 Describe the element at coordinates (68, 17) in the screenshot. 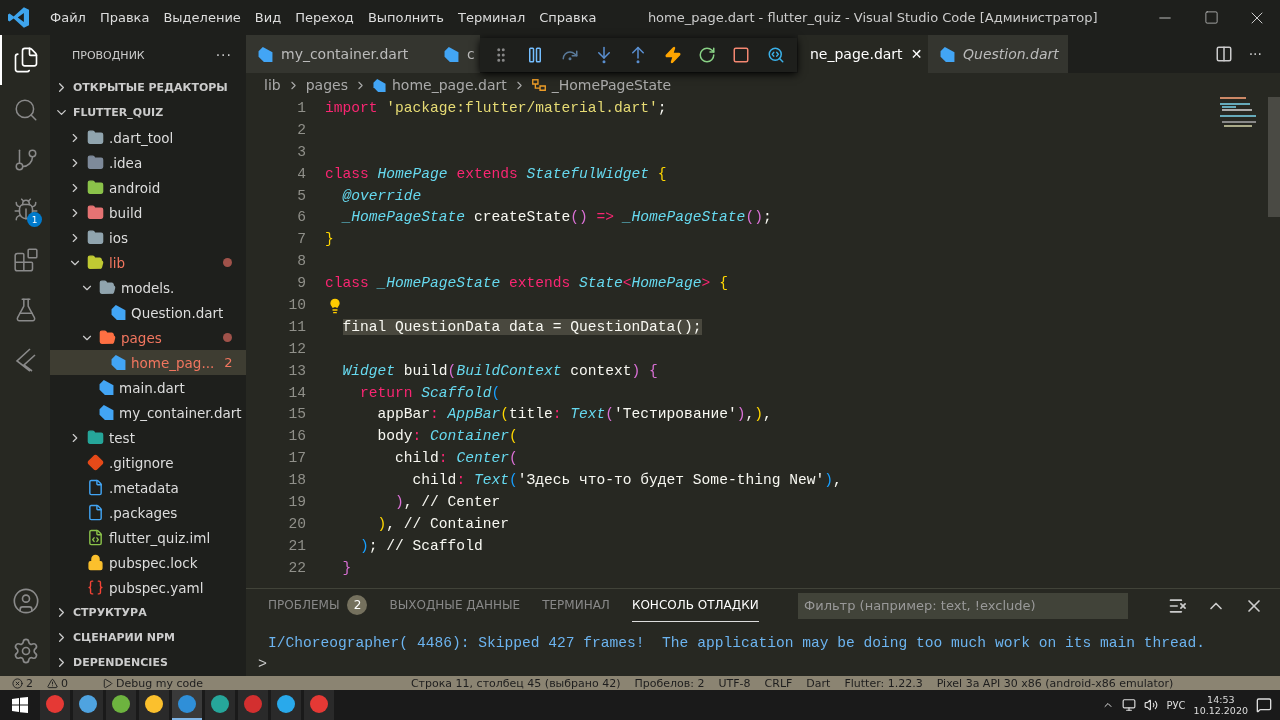

I see `menu-item: Файл` at that location.